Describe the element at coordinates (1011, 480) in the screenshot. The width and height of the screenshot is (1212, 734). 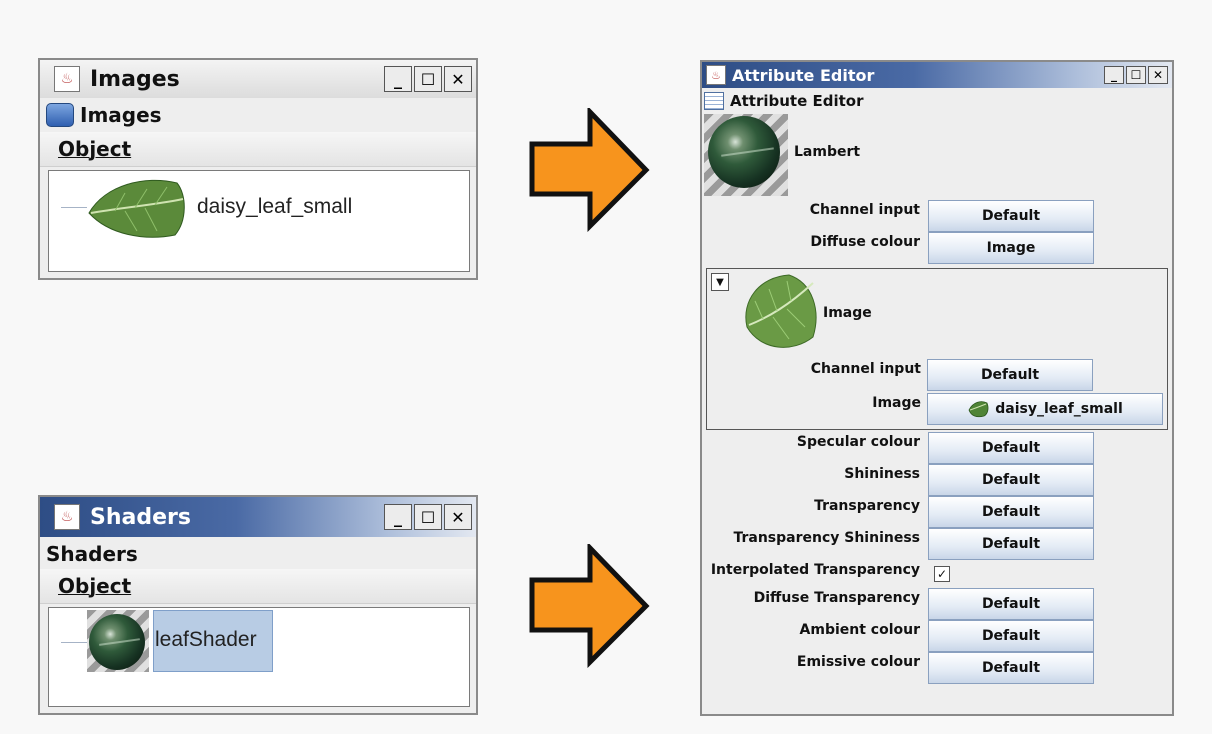
I see `shininess-button: Default` at that location.